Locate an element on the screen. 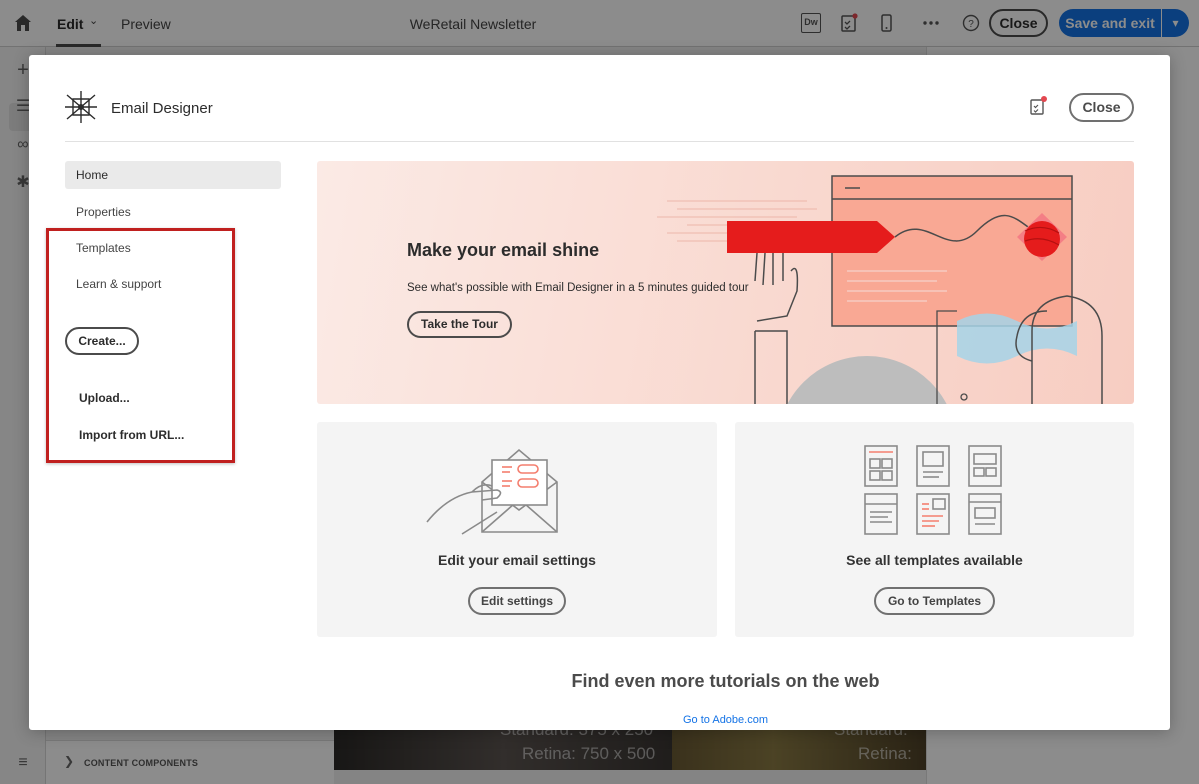  take-the-tour-button: Take the Tour is located at coordinates (459, 324).